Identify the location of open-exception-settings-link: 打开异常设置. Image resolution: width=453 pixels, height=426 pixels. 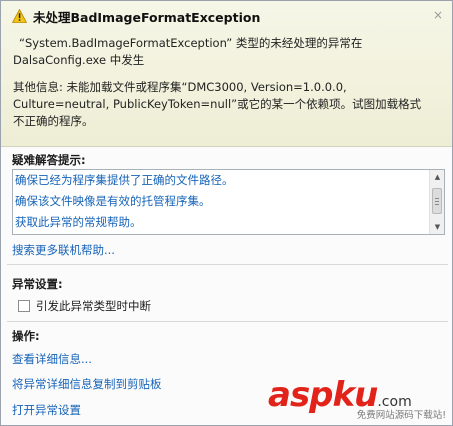
(46, 410).